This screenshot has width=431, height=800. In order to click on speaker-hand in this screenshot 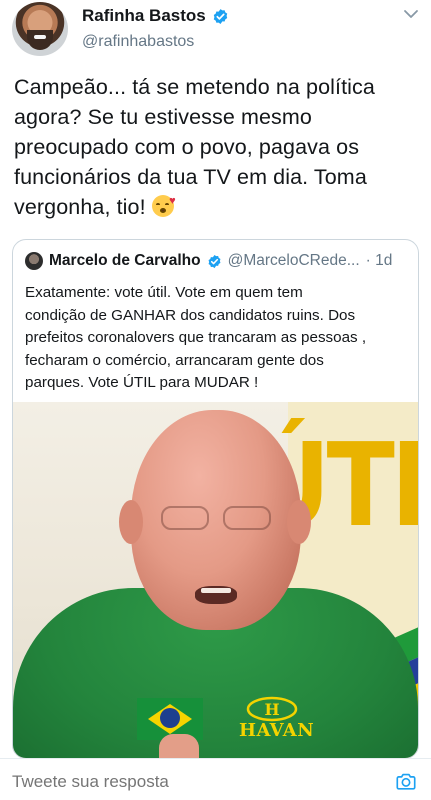, I will do `click(179, 746)`.